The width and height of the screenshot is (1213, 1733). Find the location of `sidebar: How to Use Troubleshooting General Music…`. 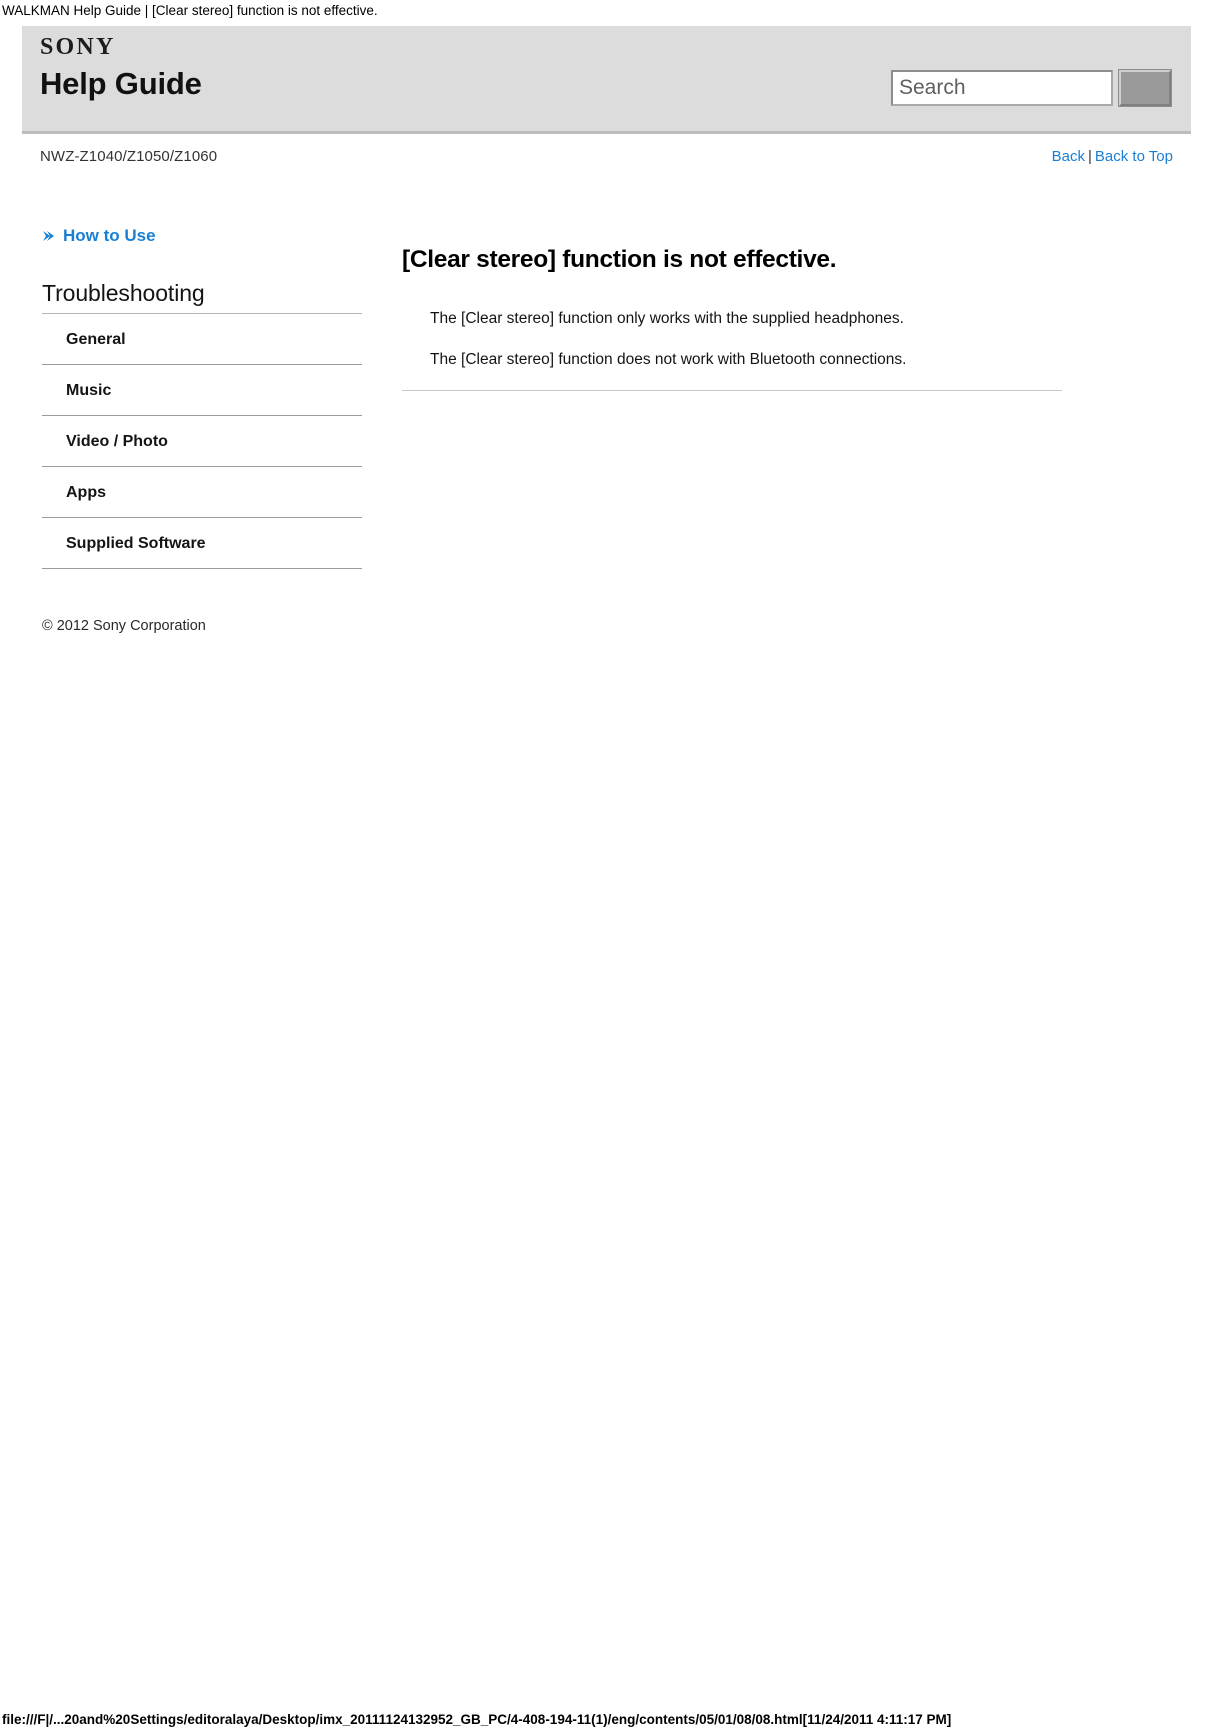

sidebar: How to Use Troubleshooting General Music… is located at coordinates (202, 430).